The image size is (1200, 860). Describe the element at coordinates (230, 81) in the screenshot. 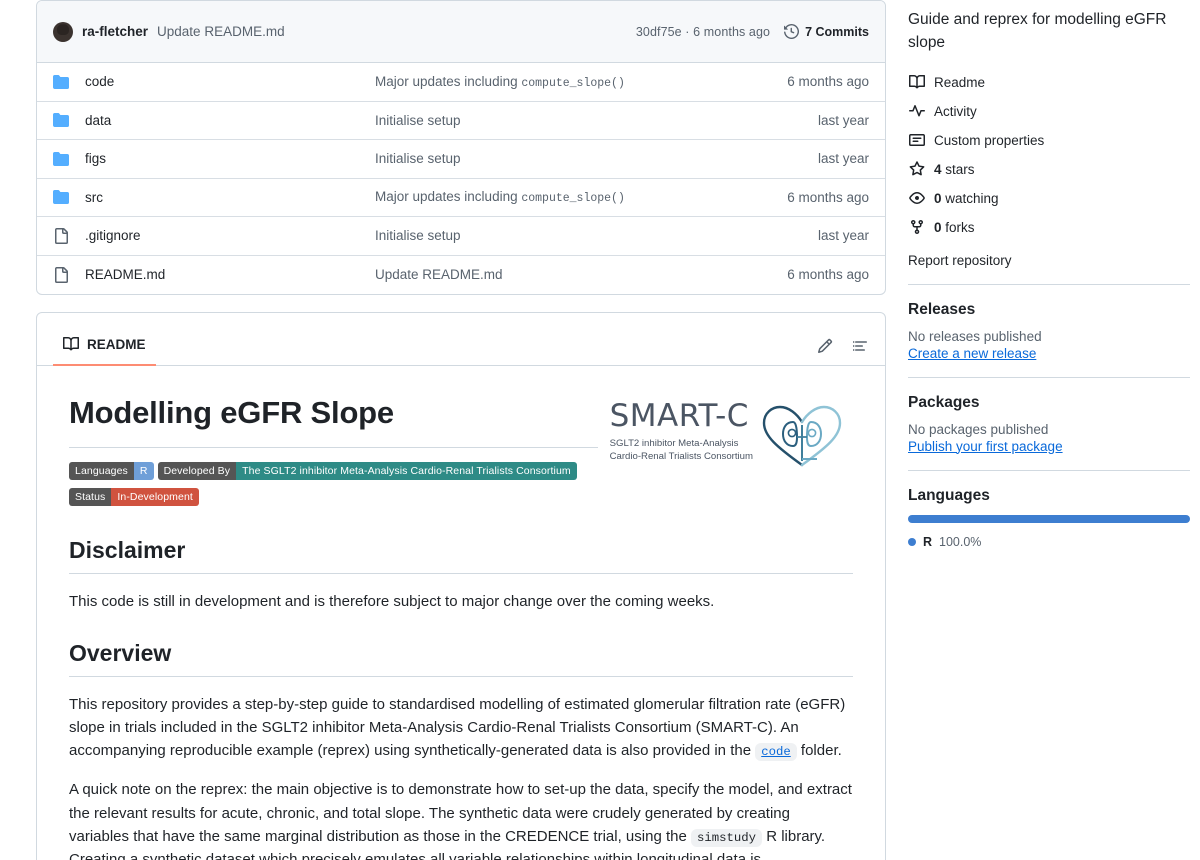

I see `file-name: code` at that location.